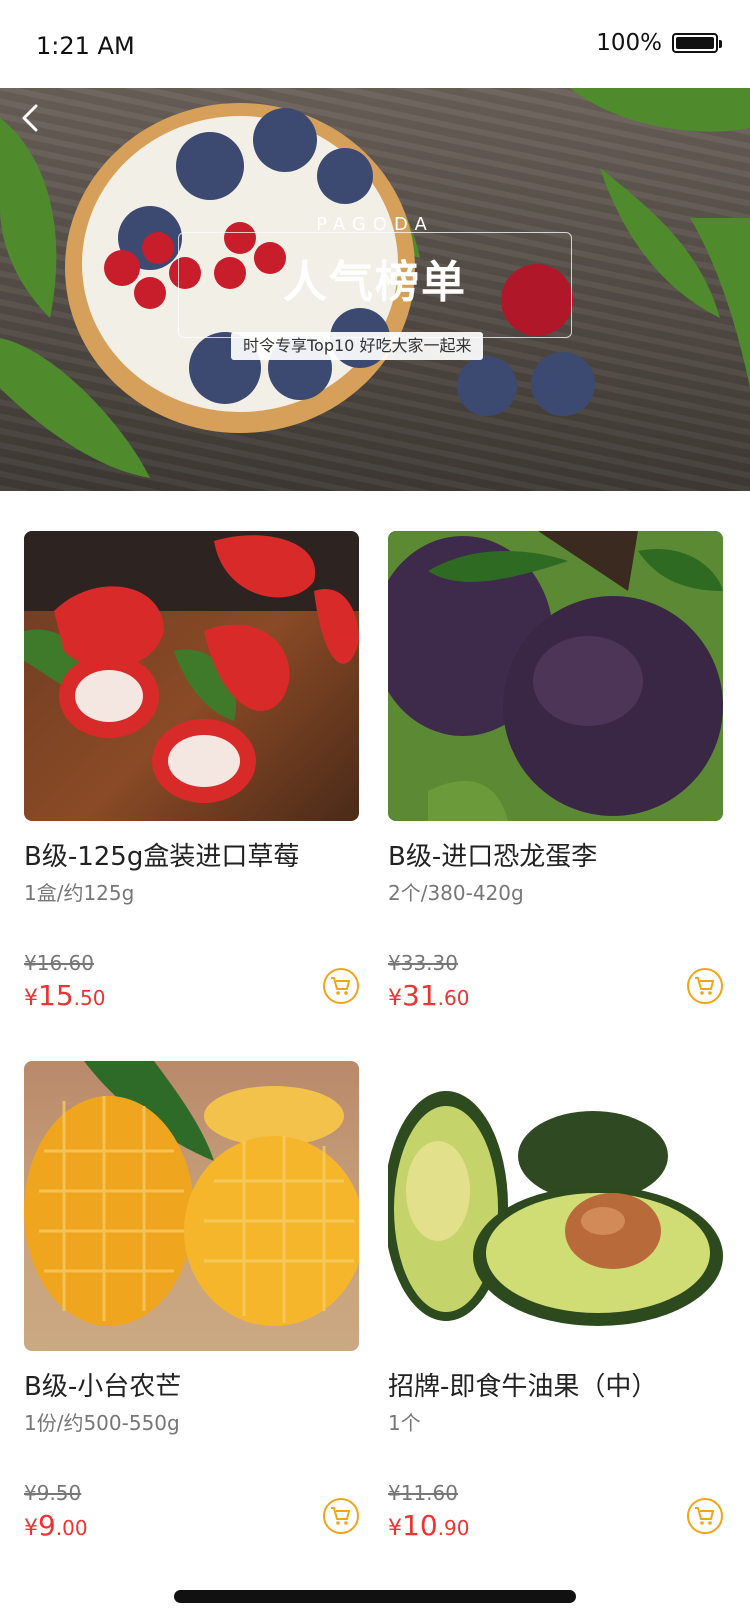  I want to click on status-right: 100%, so click(659, 43).